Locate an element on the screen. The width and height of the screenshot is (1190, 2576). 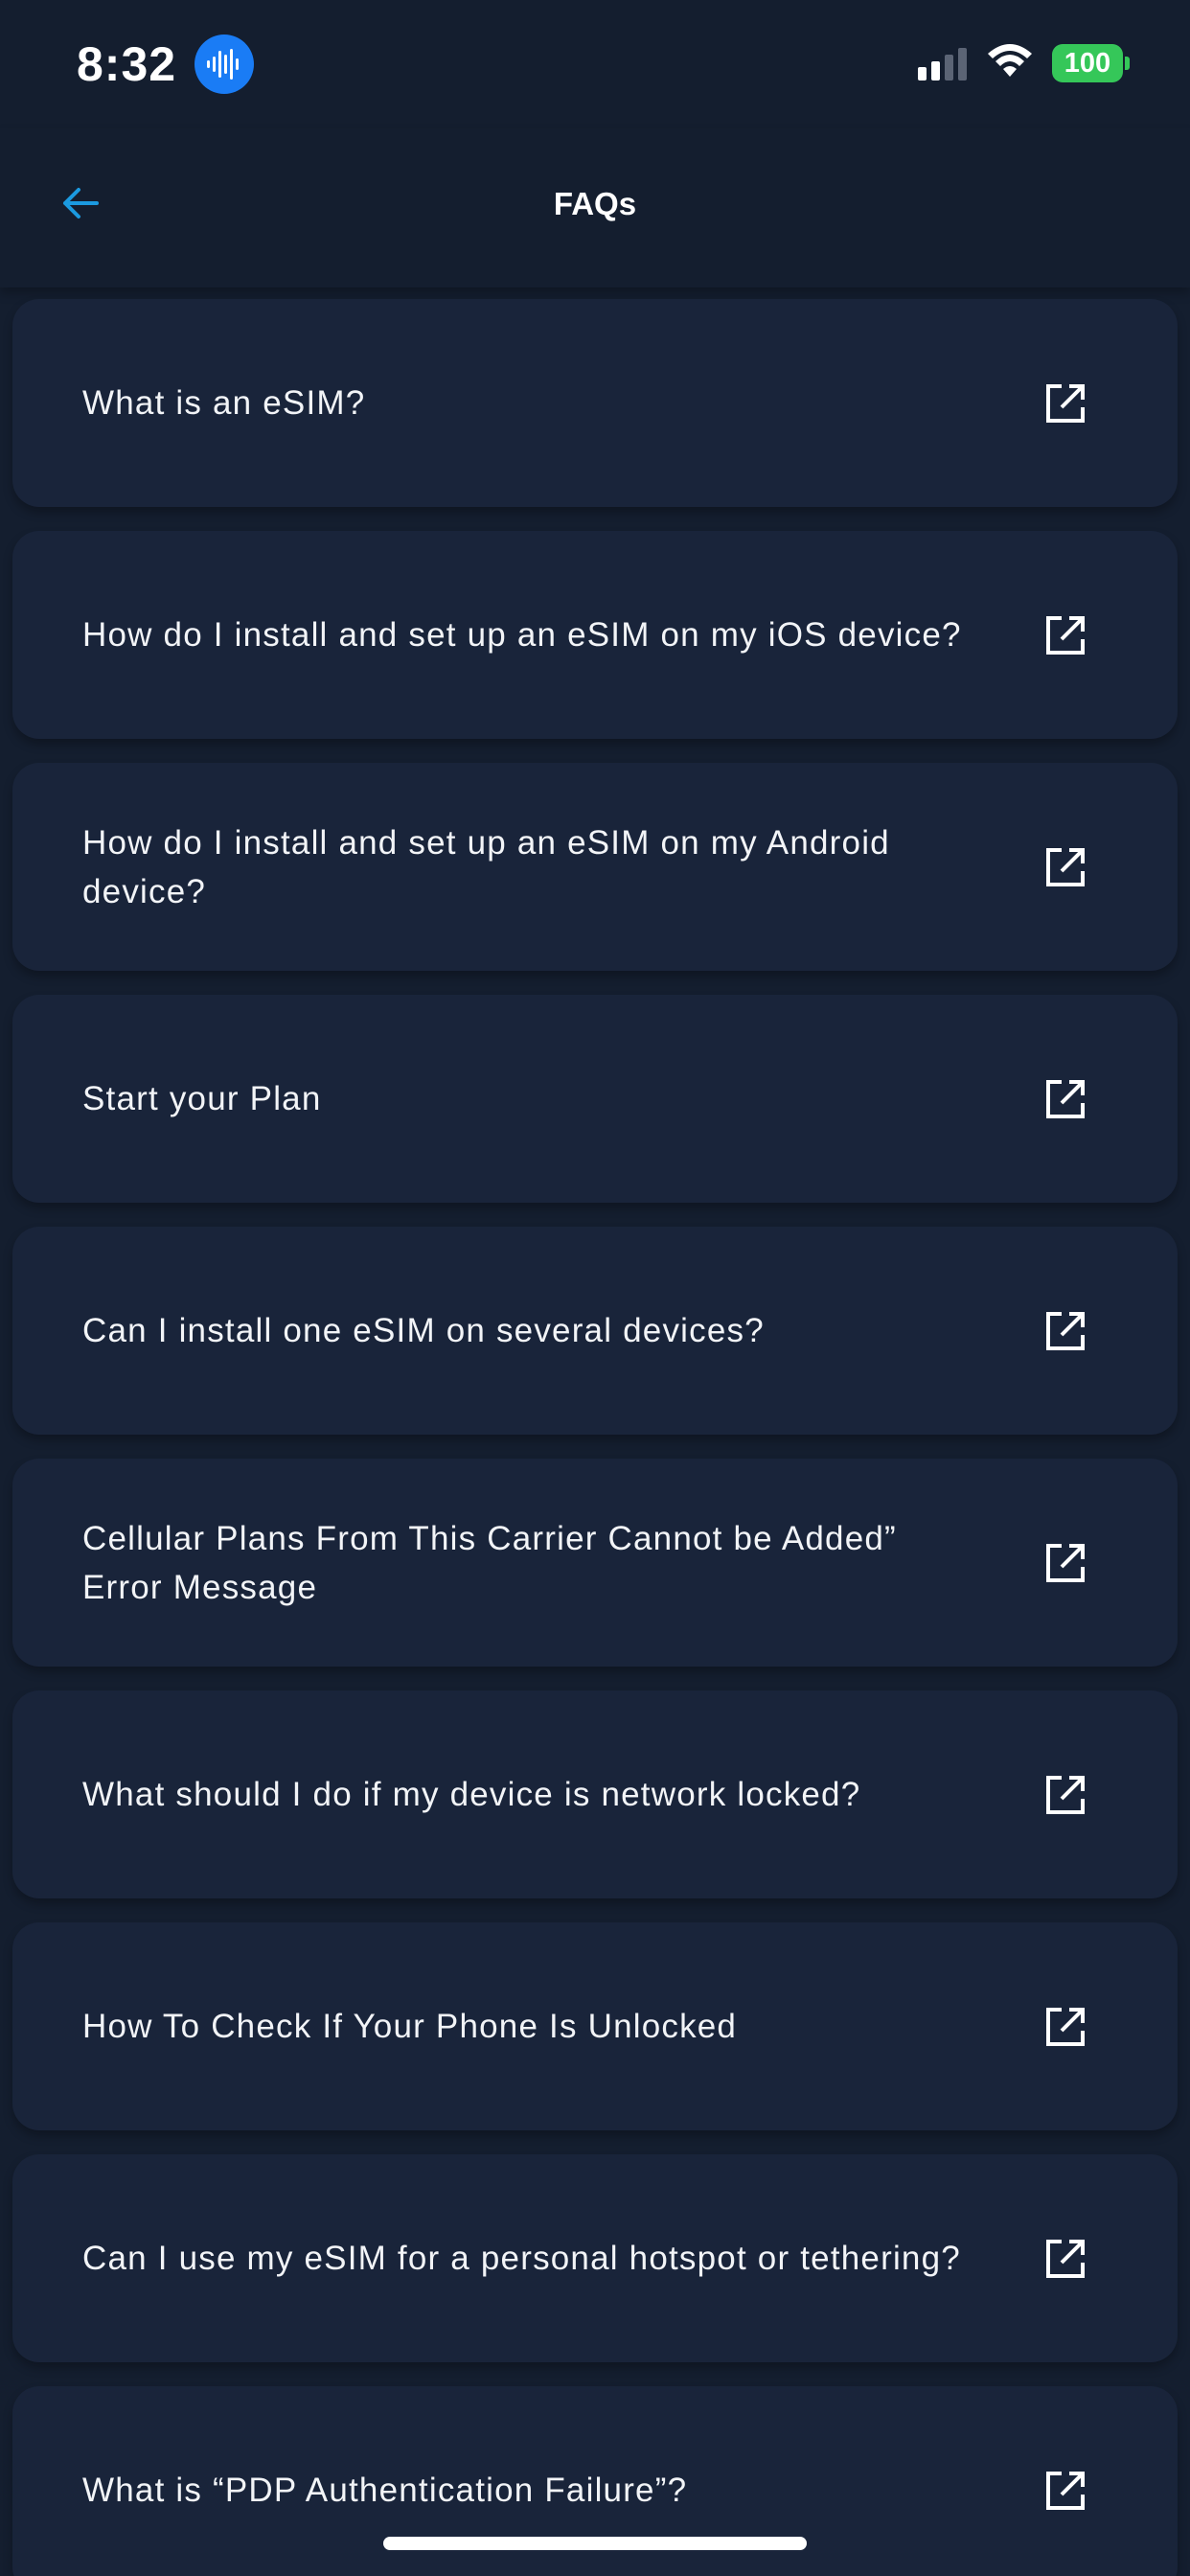
page-title: FAQs is located at coordinates (595, 203).